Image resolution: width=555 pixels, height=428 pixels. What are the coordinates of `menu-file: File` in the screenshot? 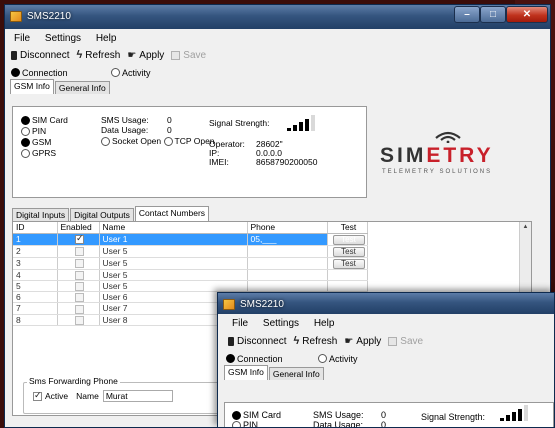 It's located at (22, 38).